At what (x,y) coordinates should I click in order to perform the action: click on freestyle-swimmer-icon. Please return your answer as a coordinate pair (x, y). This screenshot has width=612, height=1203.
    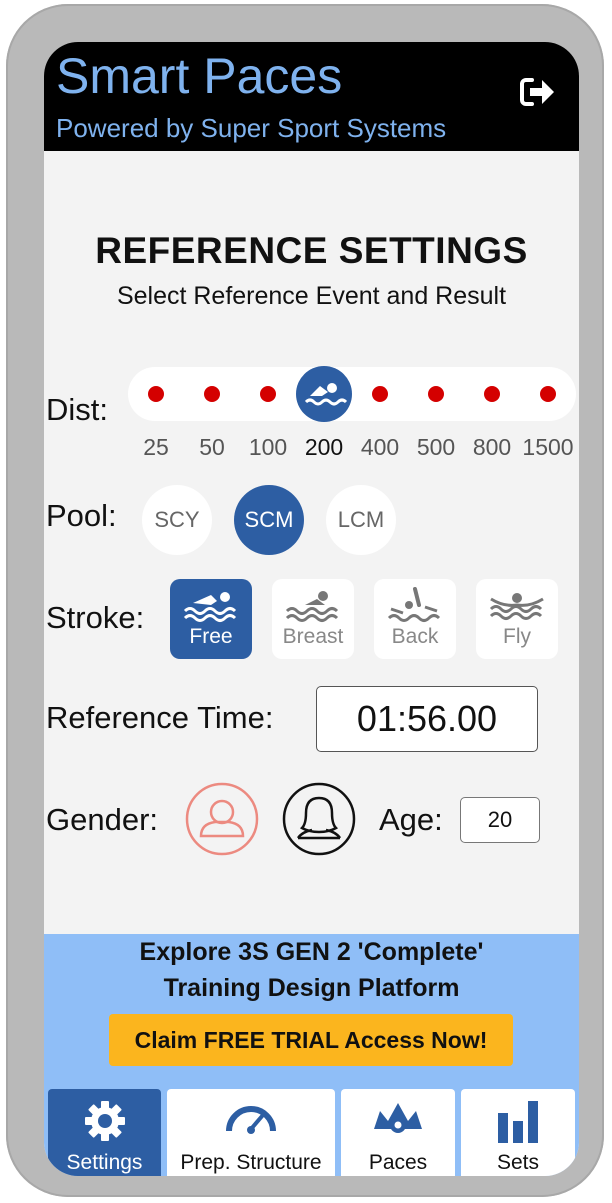
    Looking at the image, I should click on (210, 607).